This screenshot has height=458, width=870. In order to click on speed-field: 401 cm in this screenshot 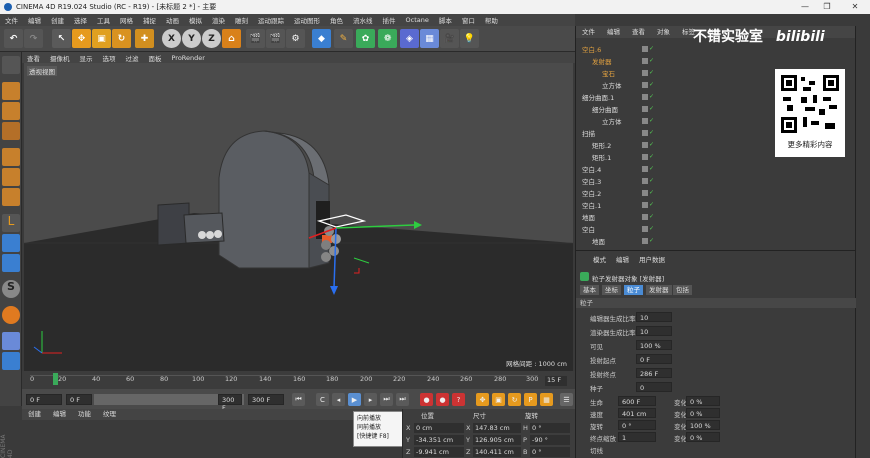, I will do `click(637, 413)`.